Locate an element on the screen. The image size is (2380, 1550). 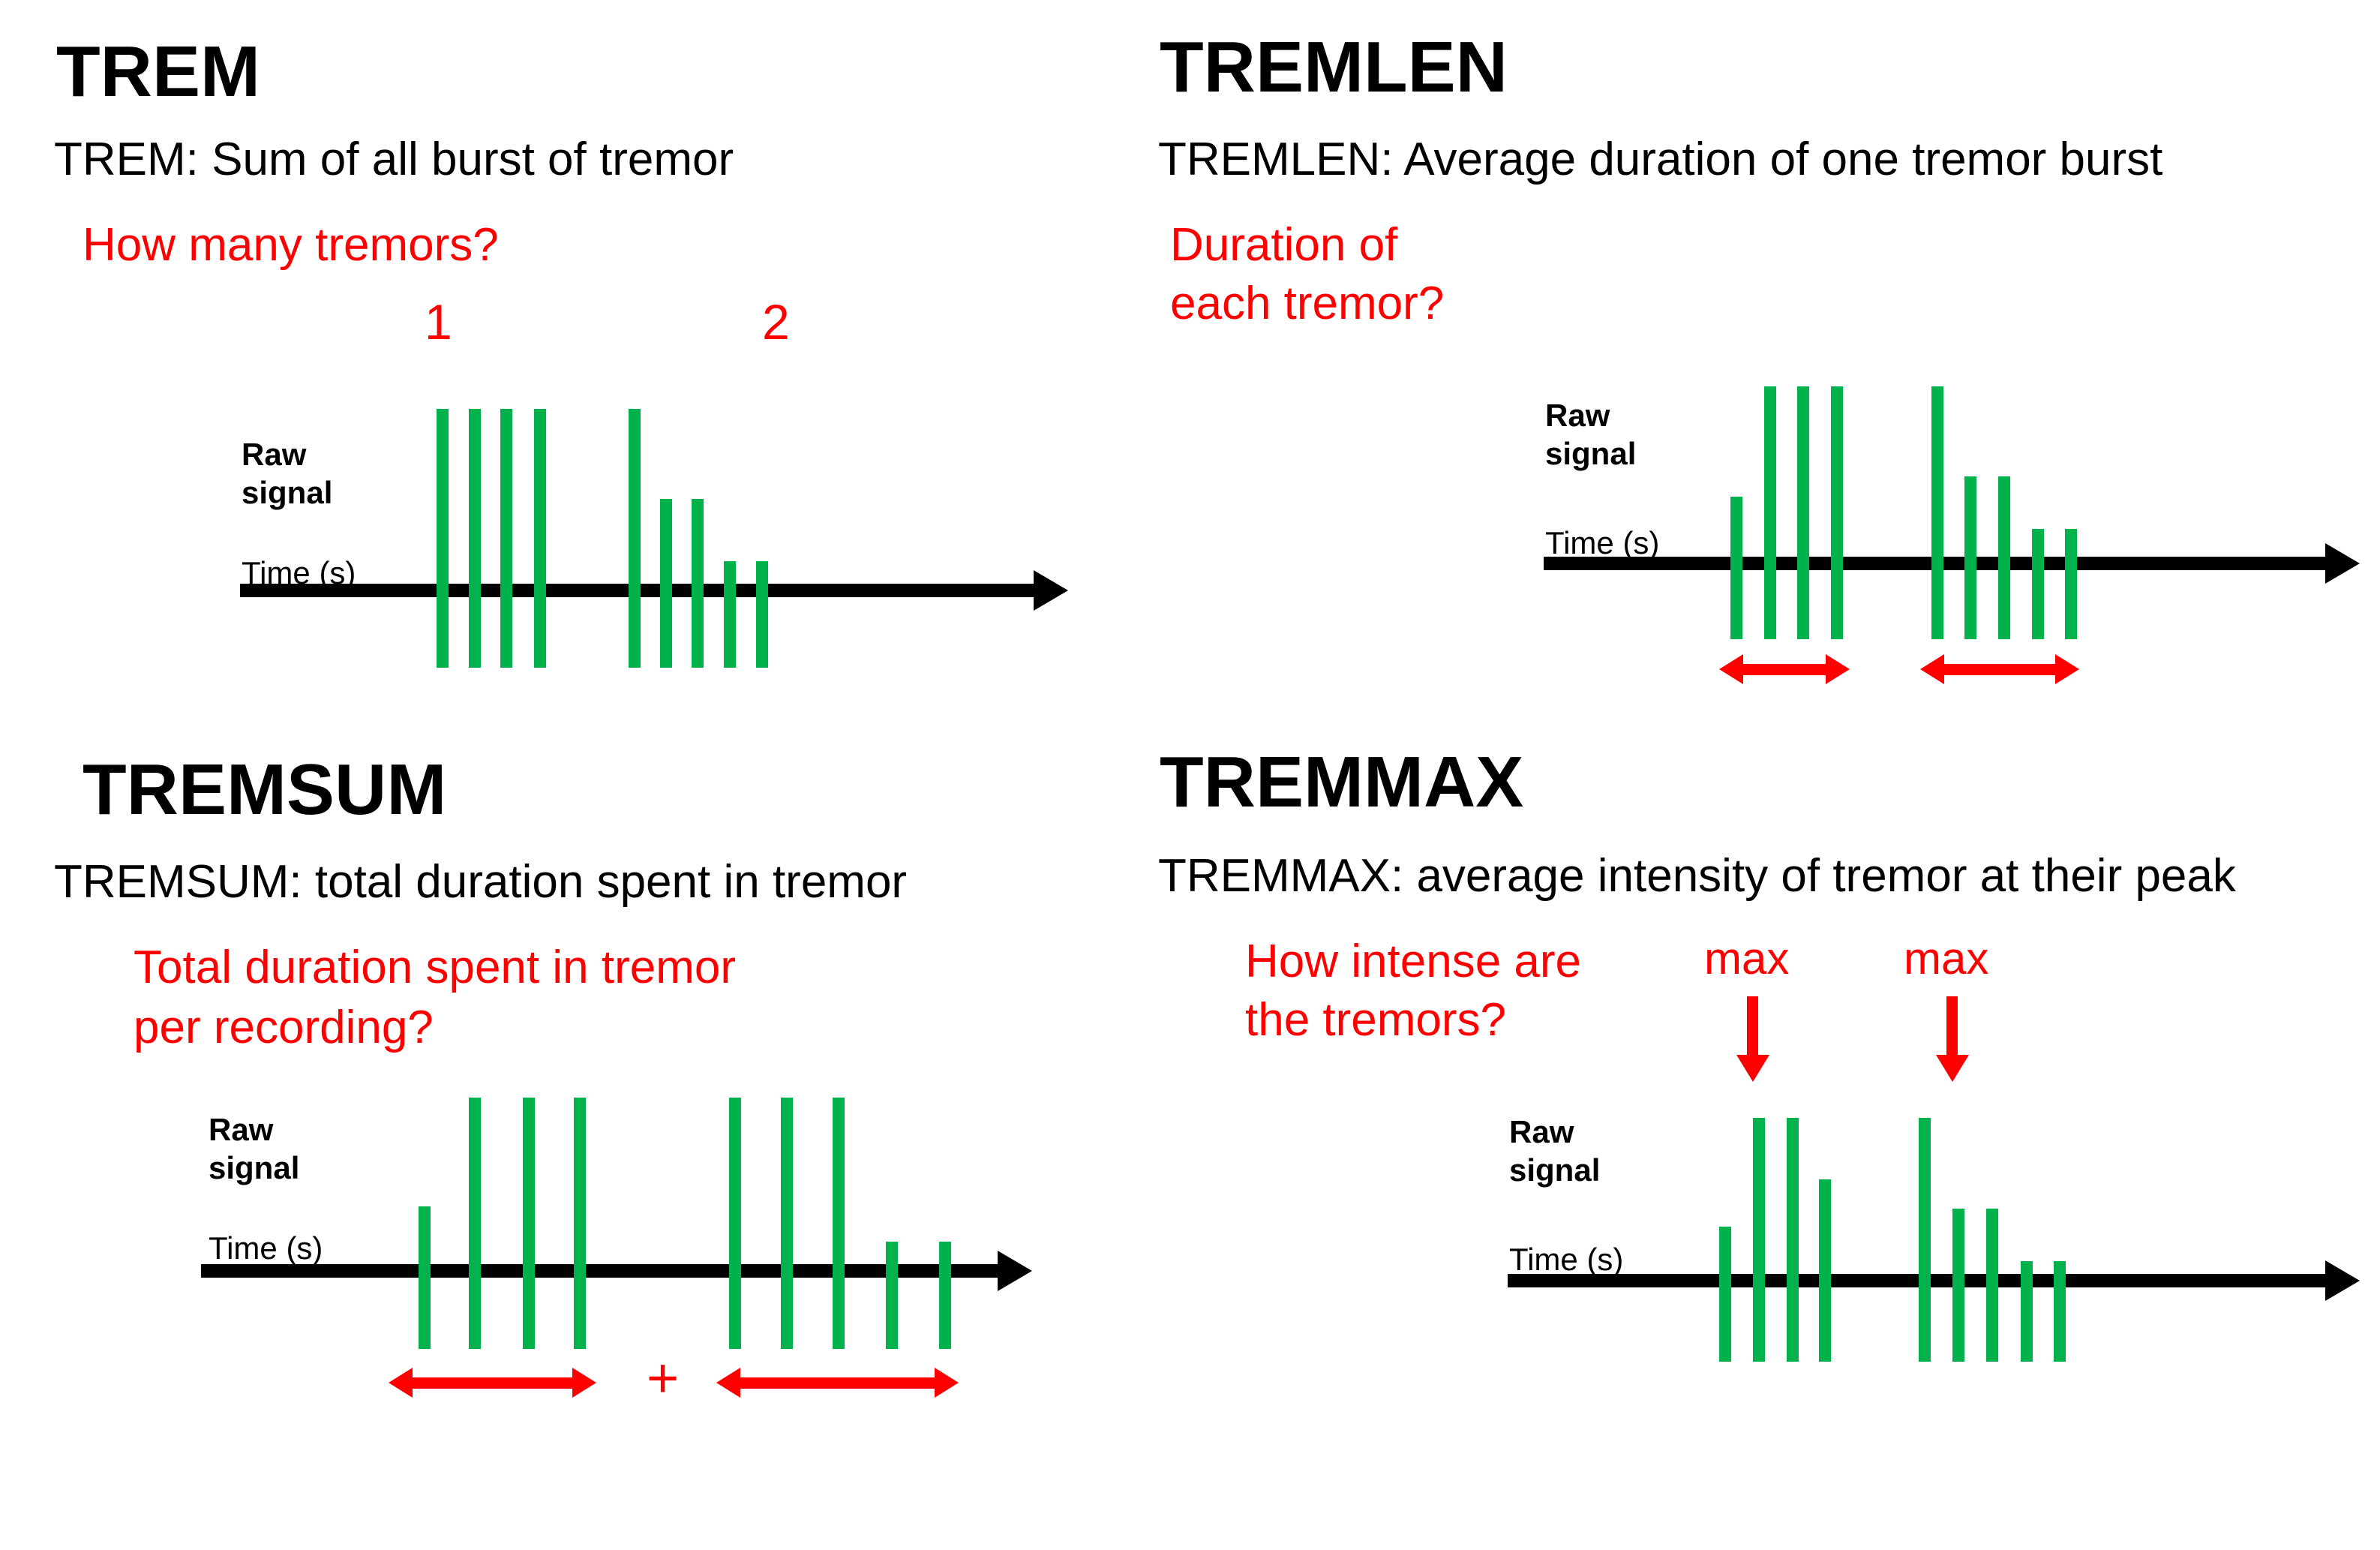
max-label-2: max is located at coordinates (1946, 959).